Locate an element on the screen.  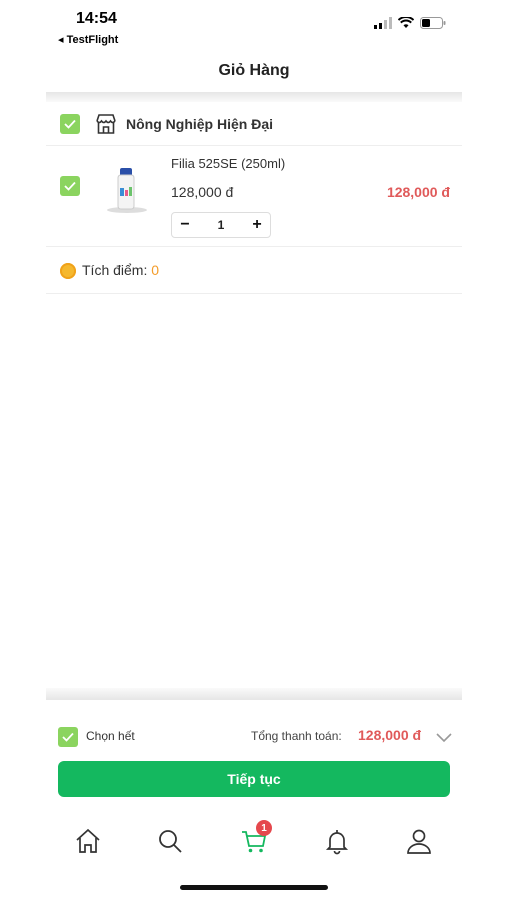
quantity-value: 1 is located at coordinates (221, 225).